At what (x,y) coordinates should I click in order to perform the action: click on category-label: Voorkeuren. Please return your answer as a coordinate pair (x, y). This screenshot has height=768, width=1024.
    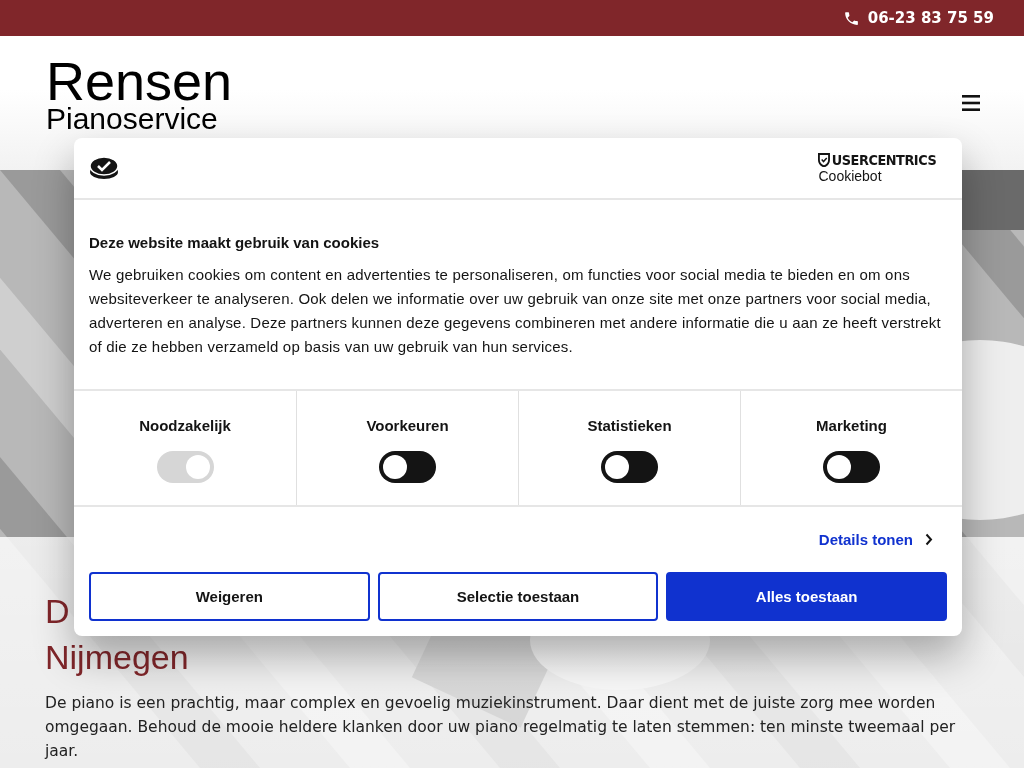
    Looking at the image, I should click on (407, 425).